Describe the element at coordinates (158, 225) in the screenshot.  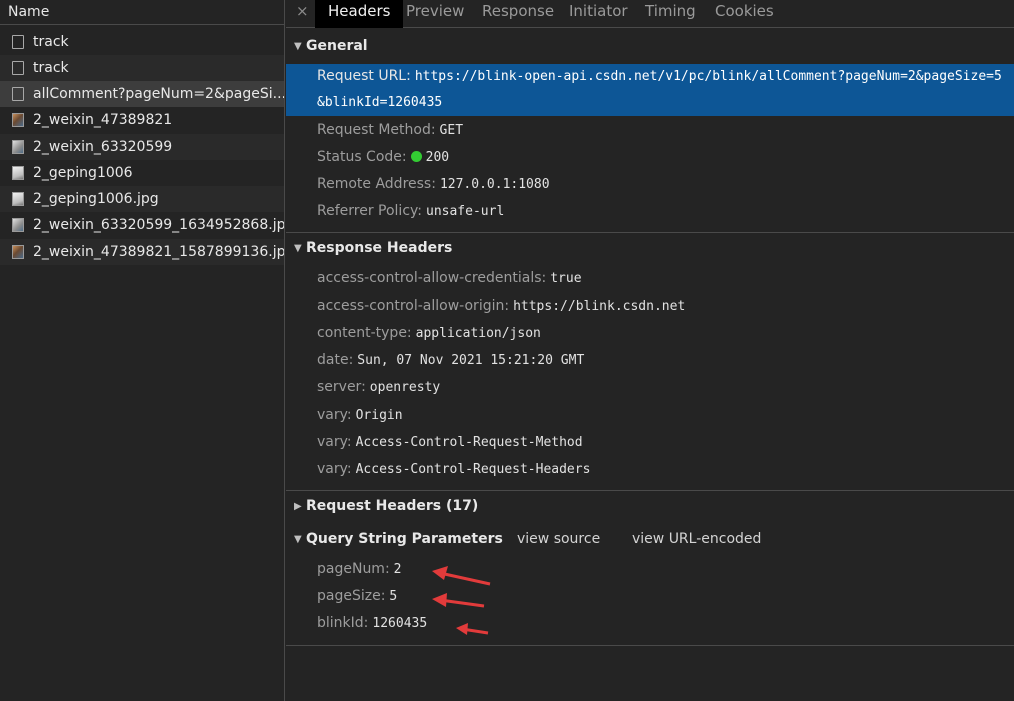
I see `request-name: 2_weixin_63320599_1634952868.jpg` at that location.